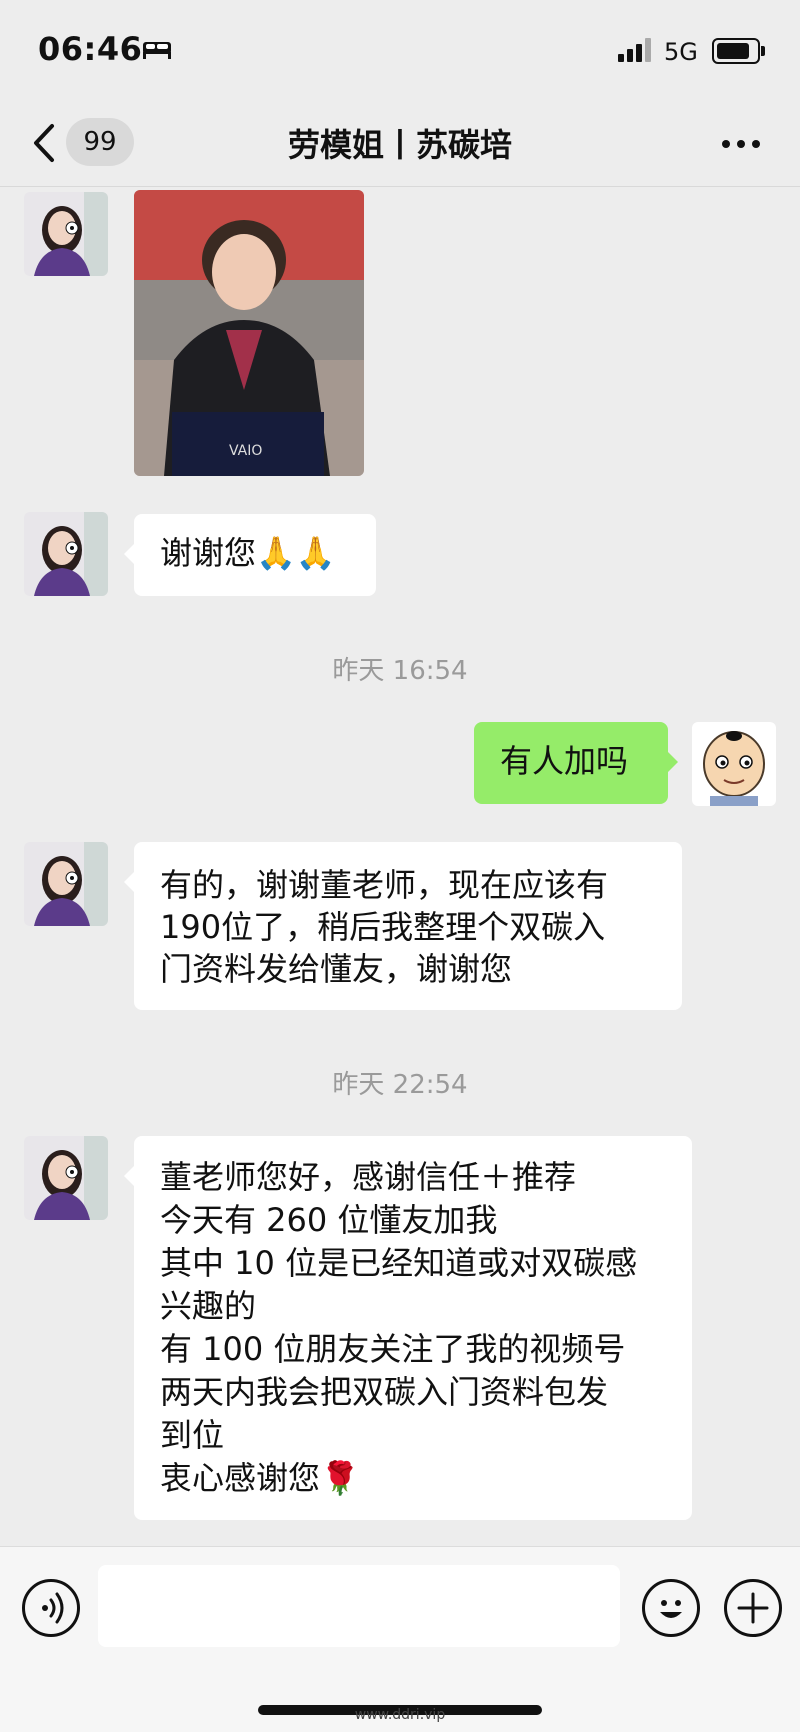  Describe the element at coordinates (384, 885) in the screenshot. I see `message-text: 有的，谢谢董老师，现在应该有` at that location.